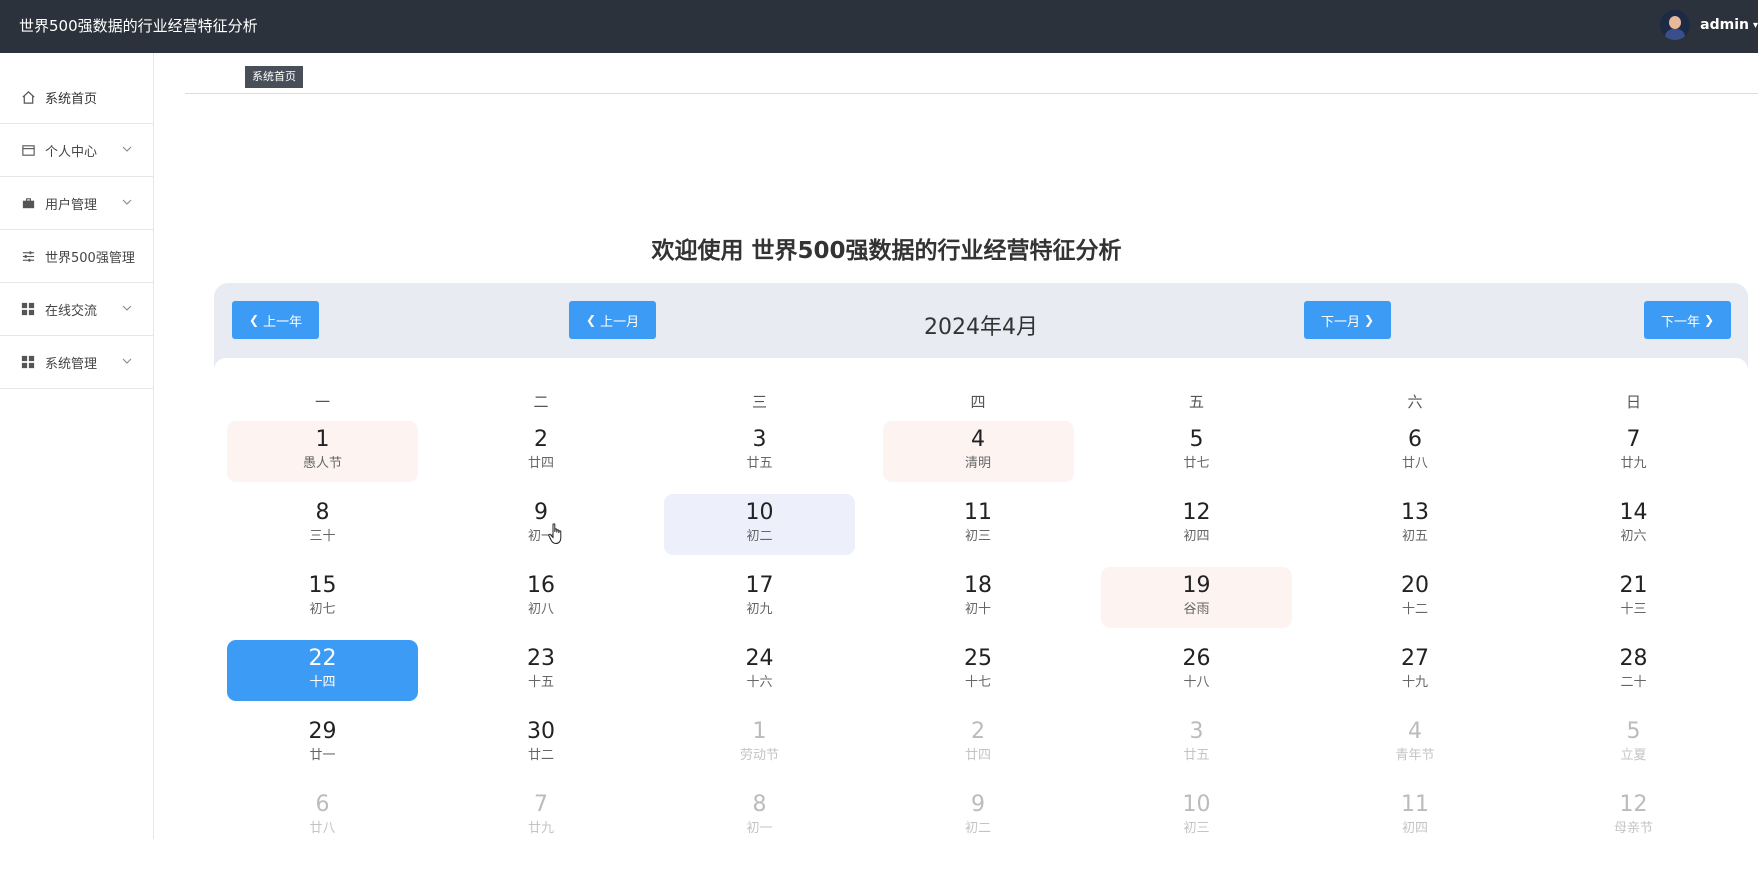 The height and width of the screenshot is (873, 1758). I want to click on calendar-day: 4 清明, so click(978, 451).